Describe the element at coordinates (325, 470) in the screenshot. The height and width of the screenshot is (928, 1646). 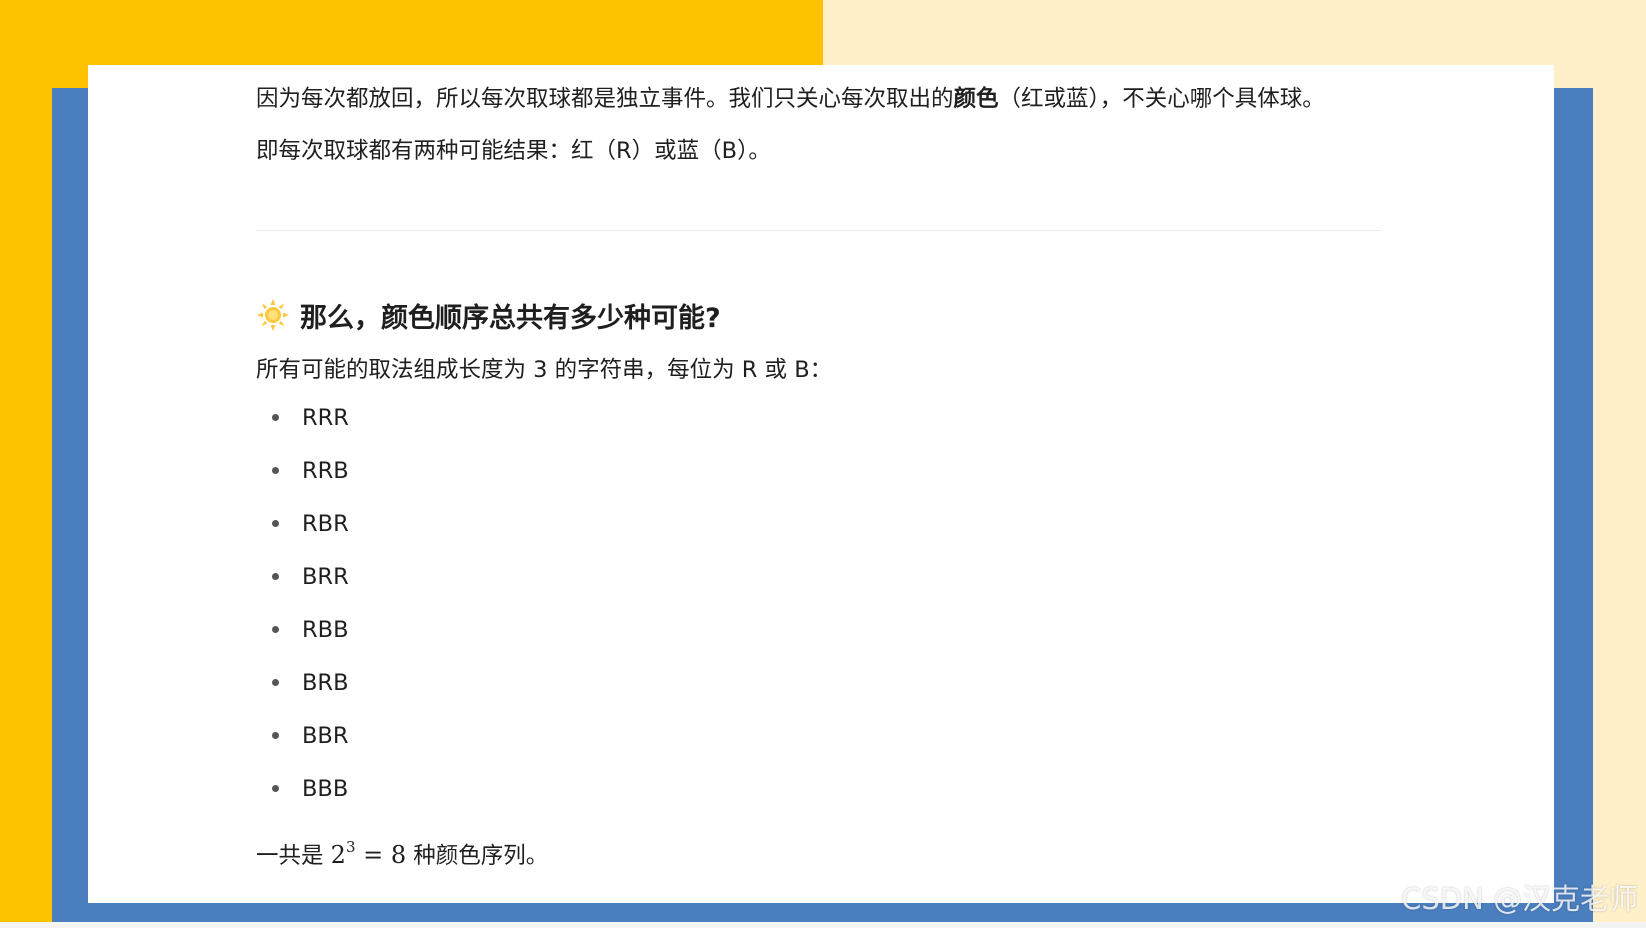
I see `list-item-text: RRB` at that location.